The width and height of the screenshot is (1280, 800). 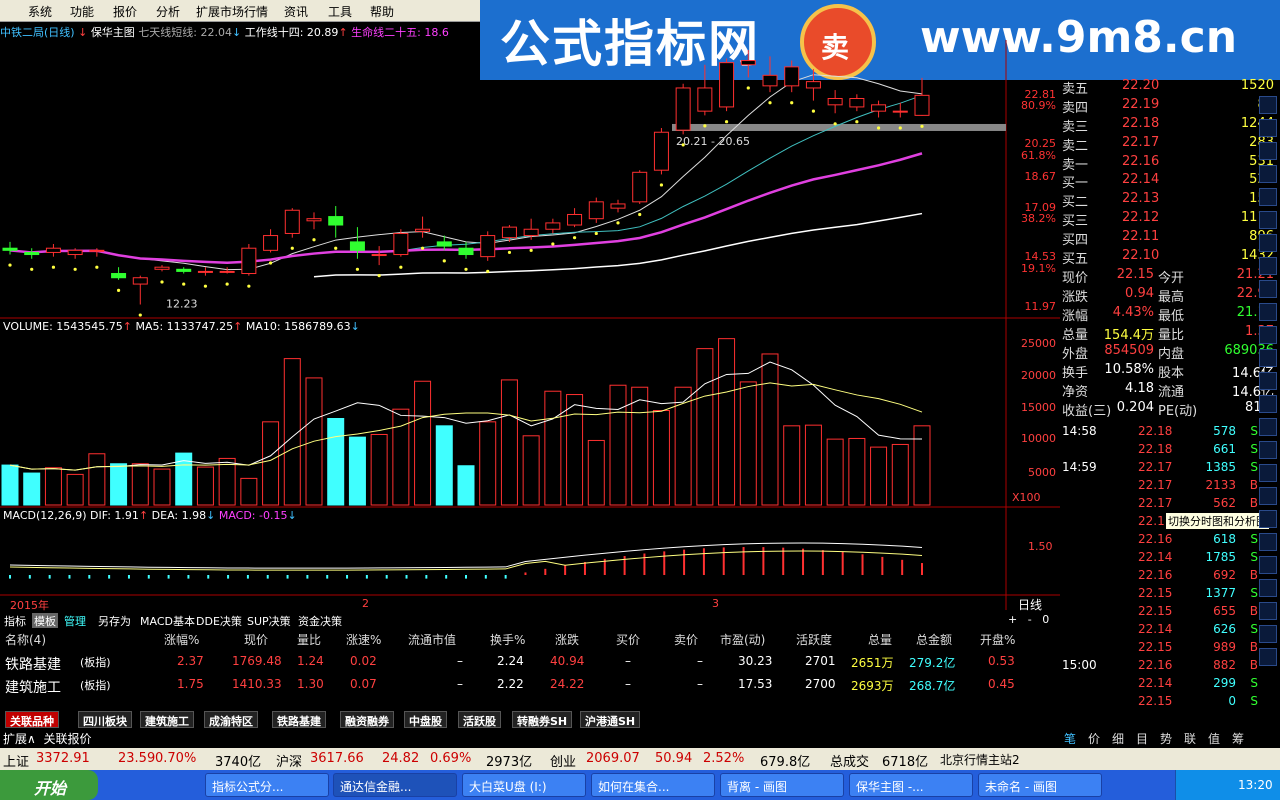 I want to click on server-name: 北京行情主站2, so click(x=980, y=759).